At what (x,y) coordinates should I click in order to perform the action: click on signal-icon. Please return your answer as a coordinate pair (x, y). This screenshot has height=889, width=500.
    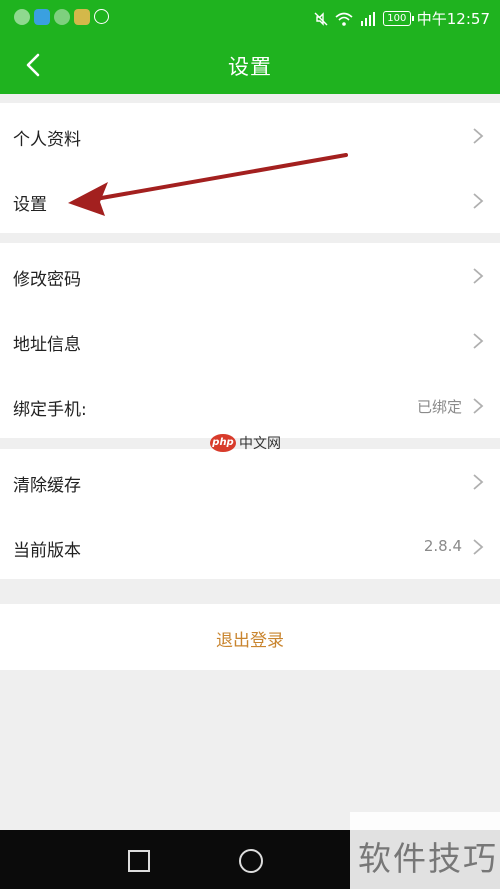
    Looking at the image, I should click on (367, 18).